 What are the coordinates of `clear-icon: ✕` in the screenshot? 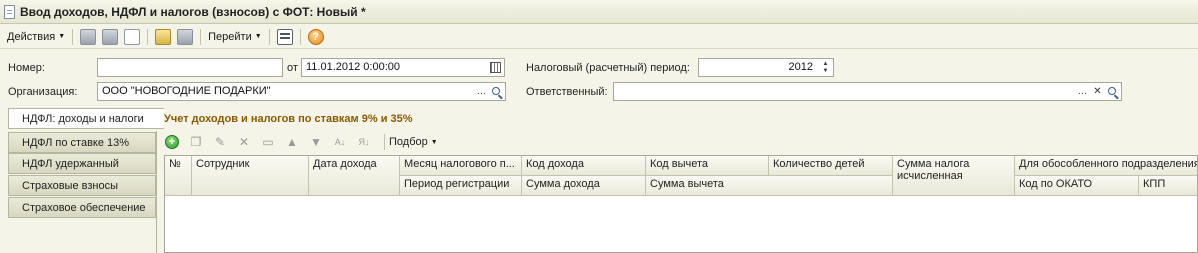 It's located at (1097, 91).